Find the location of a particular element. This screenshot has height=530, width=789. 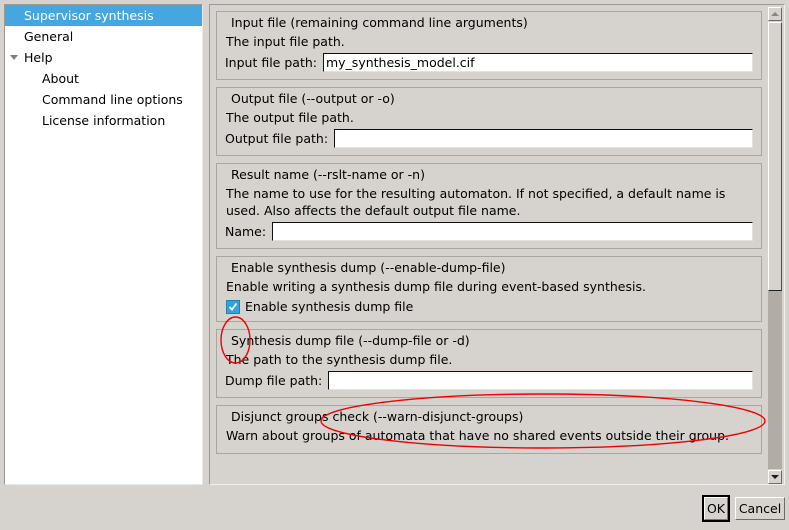

dump-file-path-label: Dump file path: is located at coordinates (274, 380).